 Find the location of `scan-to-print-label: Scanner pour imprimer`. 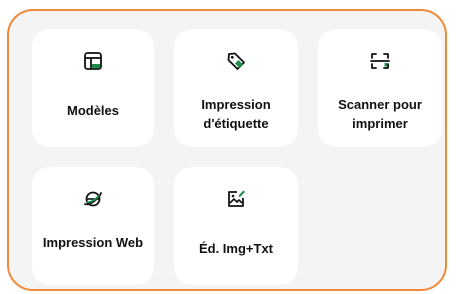

scan-to-print-label: Scanner pour imprimer is located at coordinates (380, 114).